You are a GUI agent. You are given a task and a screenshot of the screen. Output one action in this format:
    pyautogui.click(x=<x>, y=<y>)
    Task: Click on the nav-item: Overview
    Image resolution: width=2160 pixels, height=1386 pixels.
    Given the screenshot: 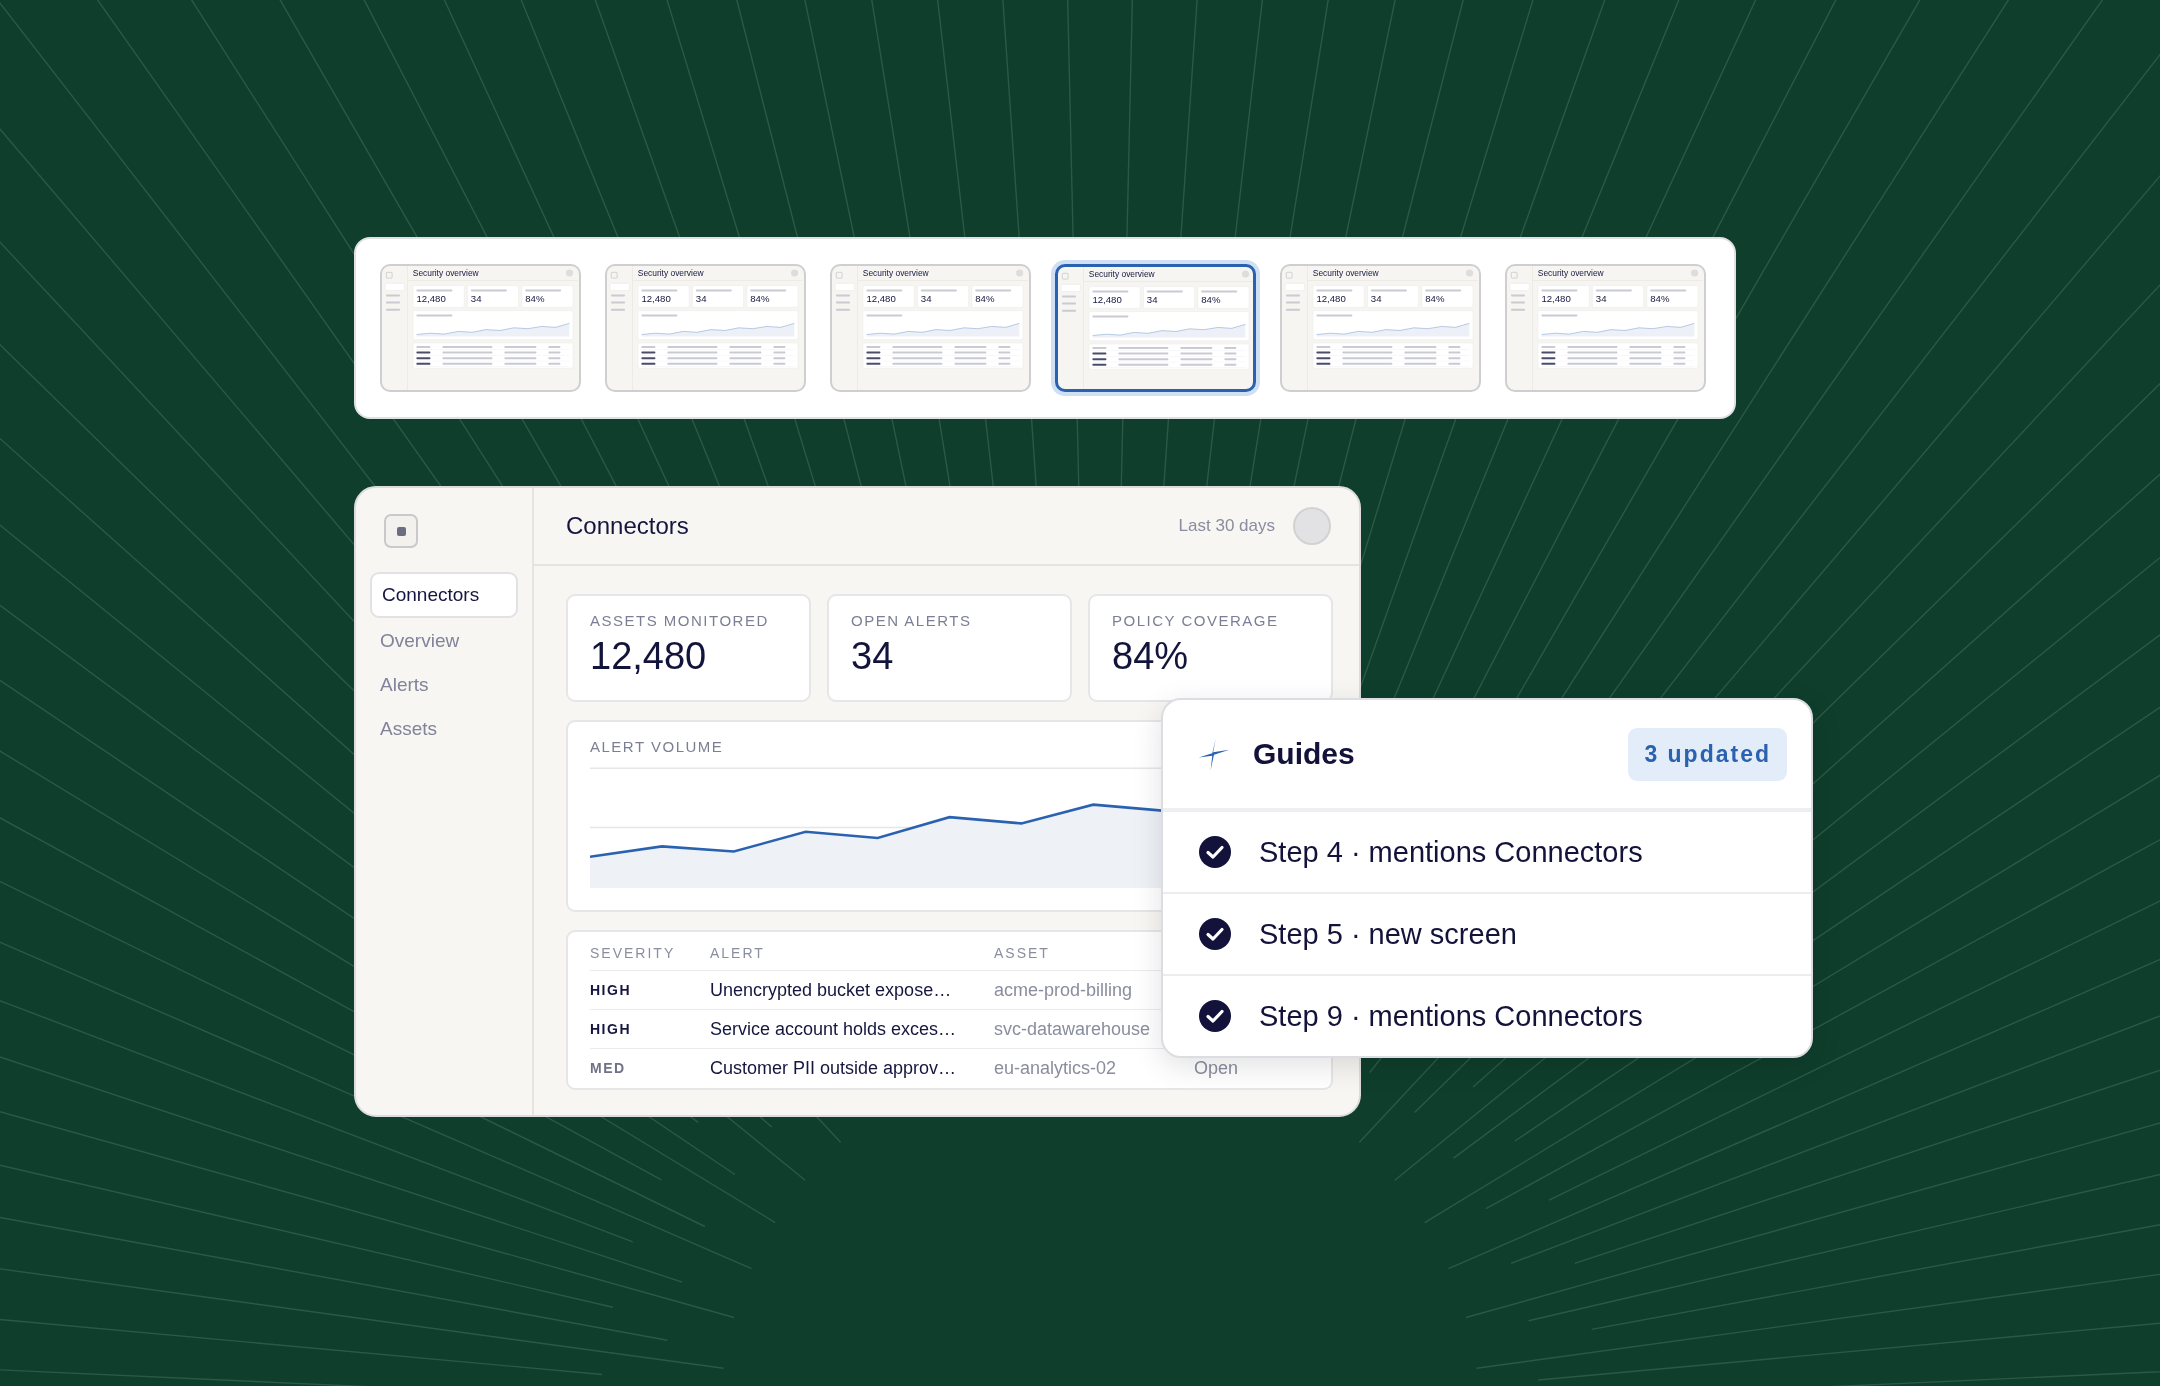 What is the action you would take?
    pyautogui.click(x=444, y=641)
    